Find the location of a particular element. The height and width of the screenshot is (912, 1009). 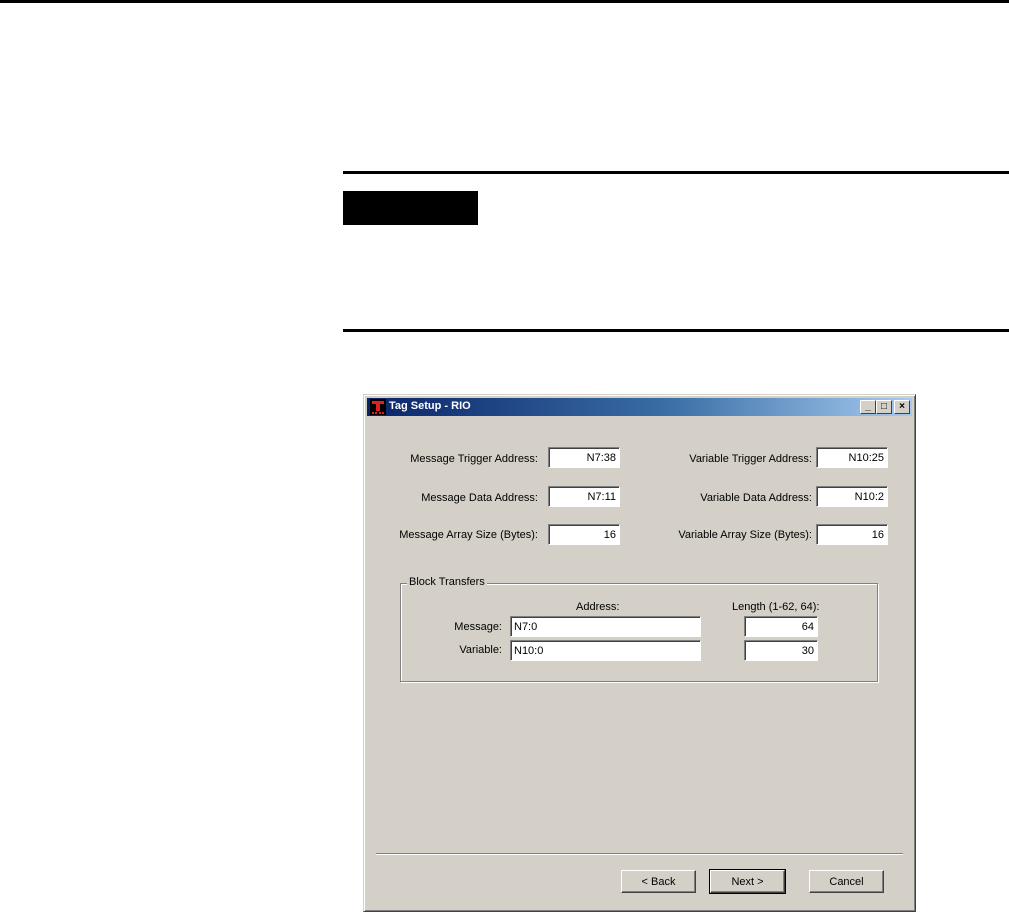

back-button: < Back is located at coordinates (658, 881).